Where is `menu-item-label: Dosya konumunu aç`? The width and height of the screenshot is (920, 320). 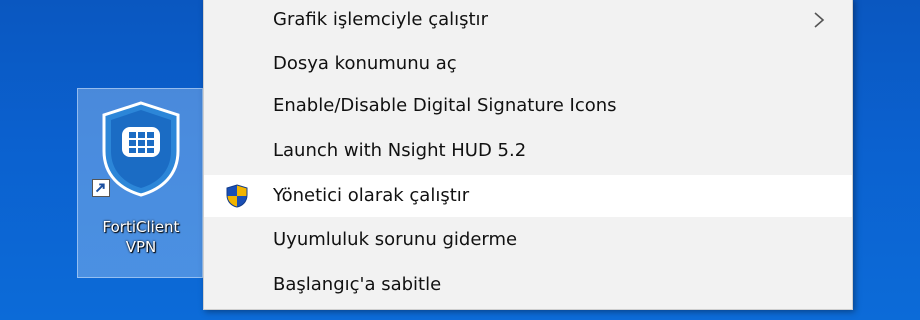
menu-item-label: Dosya konumunu aç is located at coordinates (365, 63).